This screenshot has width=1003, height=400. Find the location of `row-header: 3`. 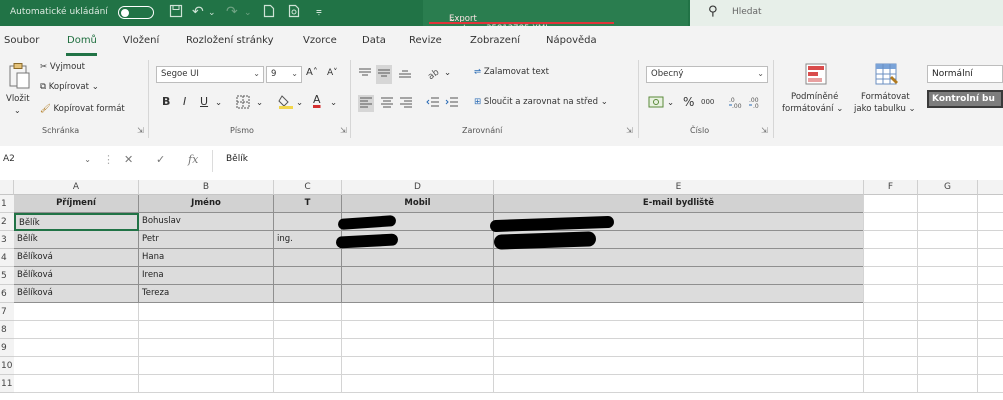

row-header: 3 is located at coordinates (7, 240).